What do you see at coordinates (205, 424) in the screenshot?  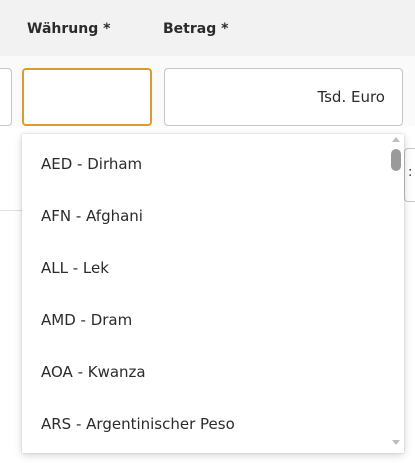 I see `currency-option: ARS - Argentinischer Peso` at bounding box center [205, 424].